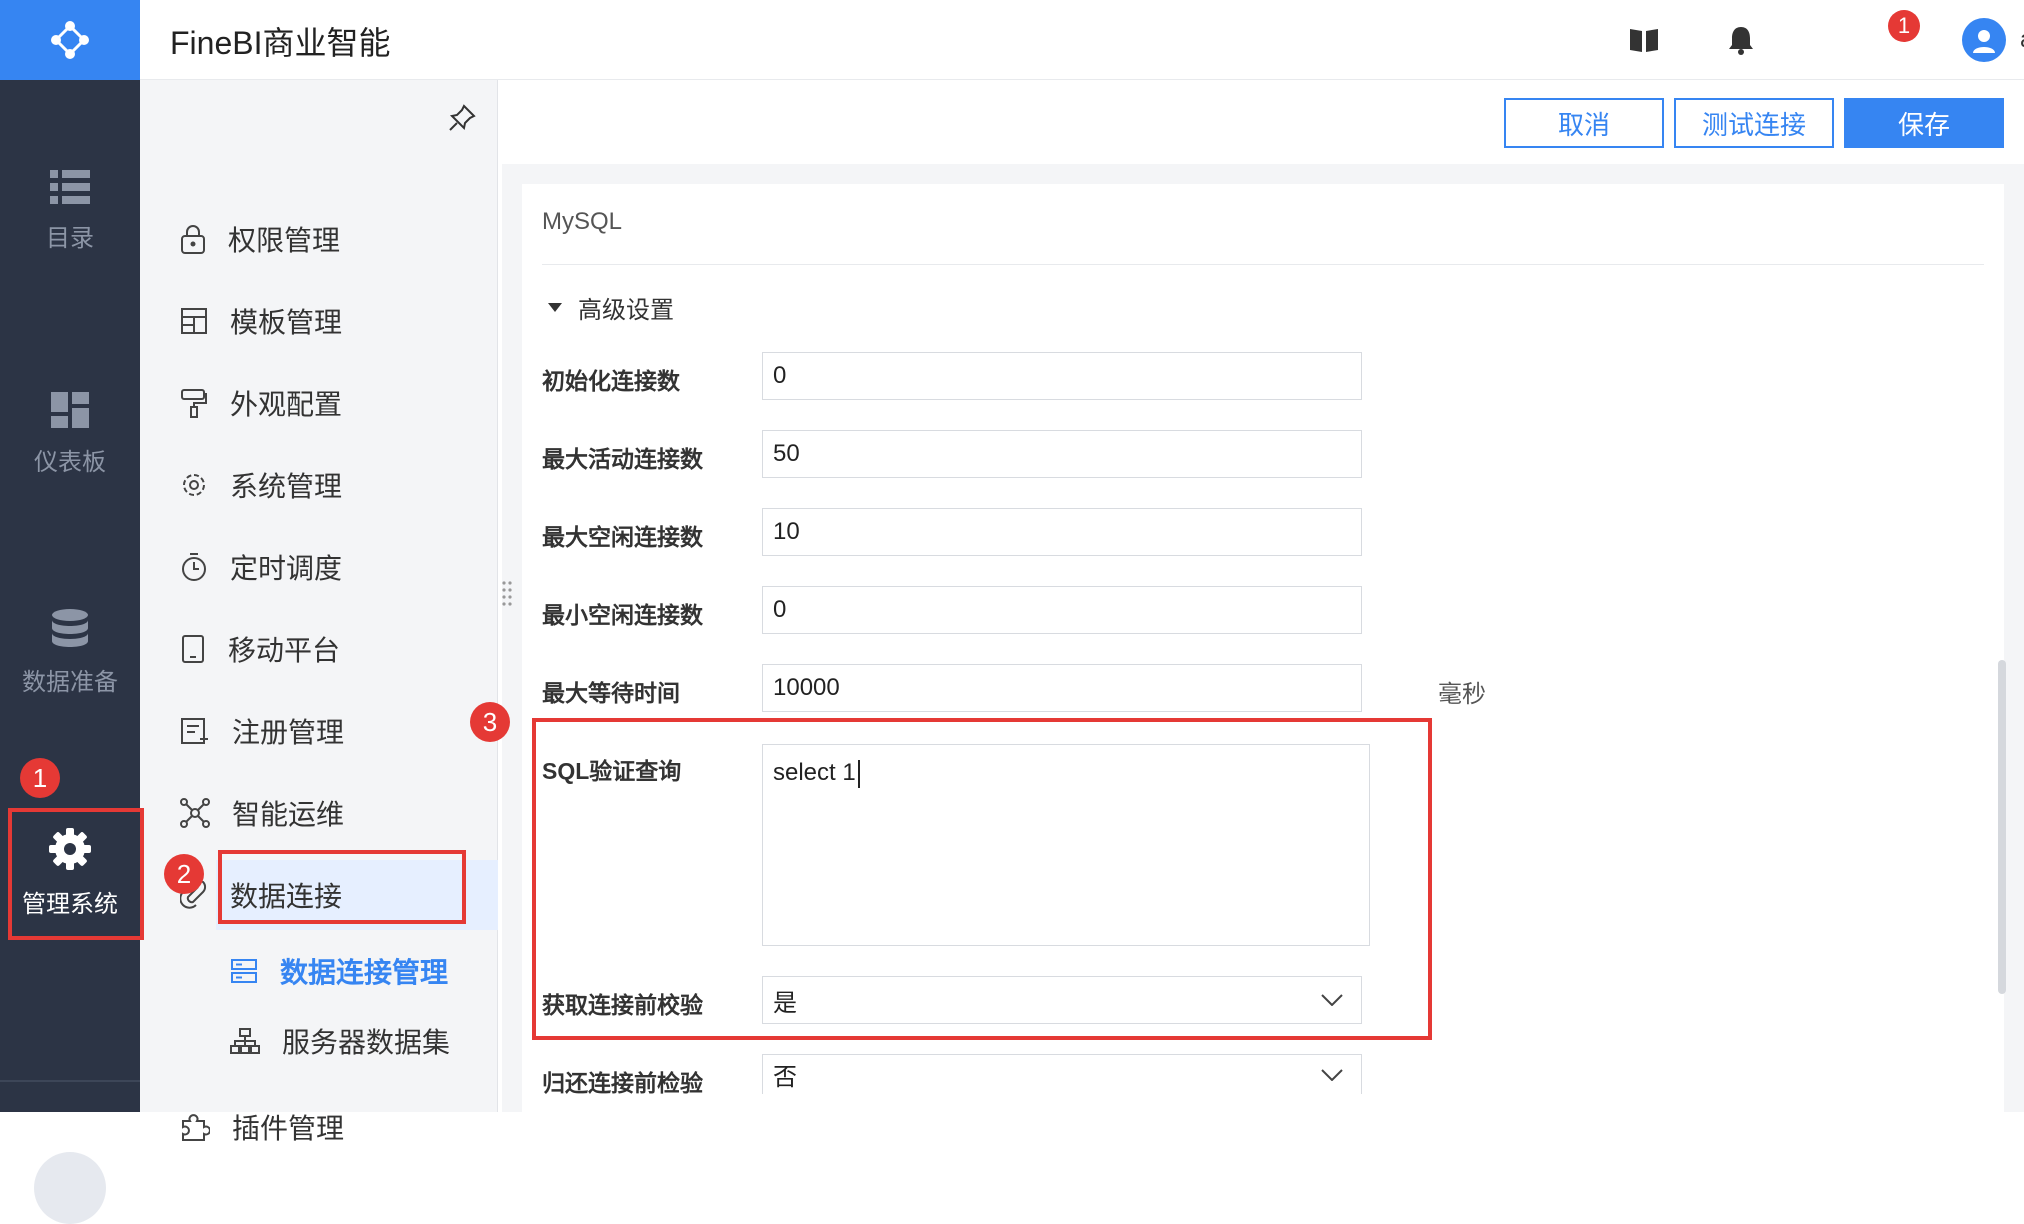  I want to click on gear-icon, so click(194, 485).